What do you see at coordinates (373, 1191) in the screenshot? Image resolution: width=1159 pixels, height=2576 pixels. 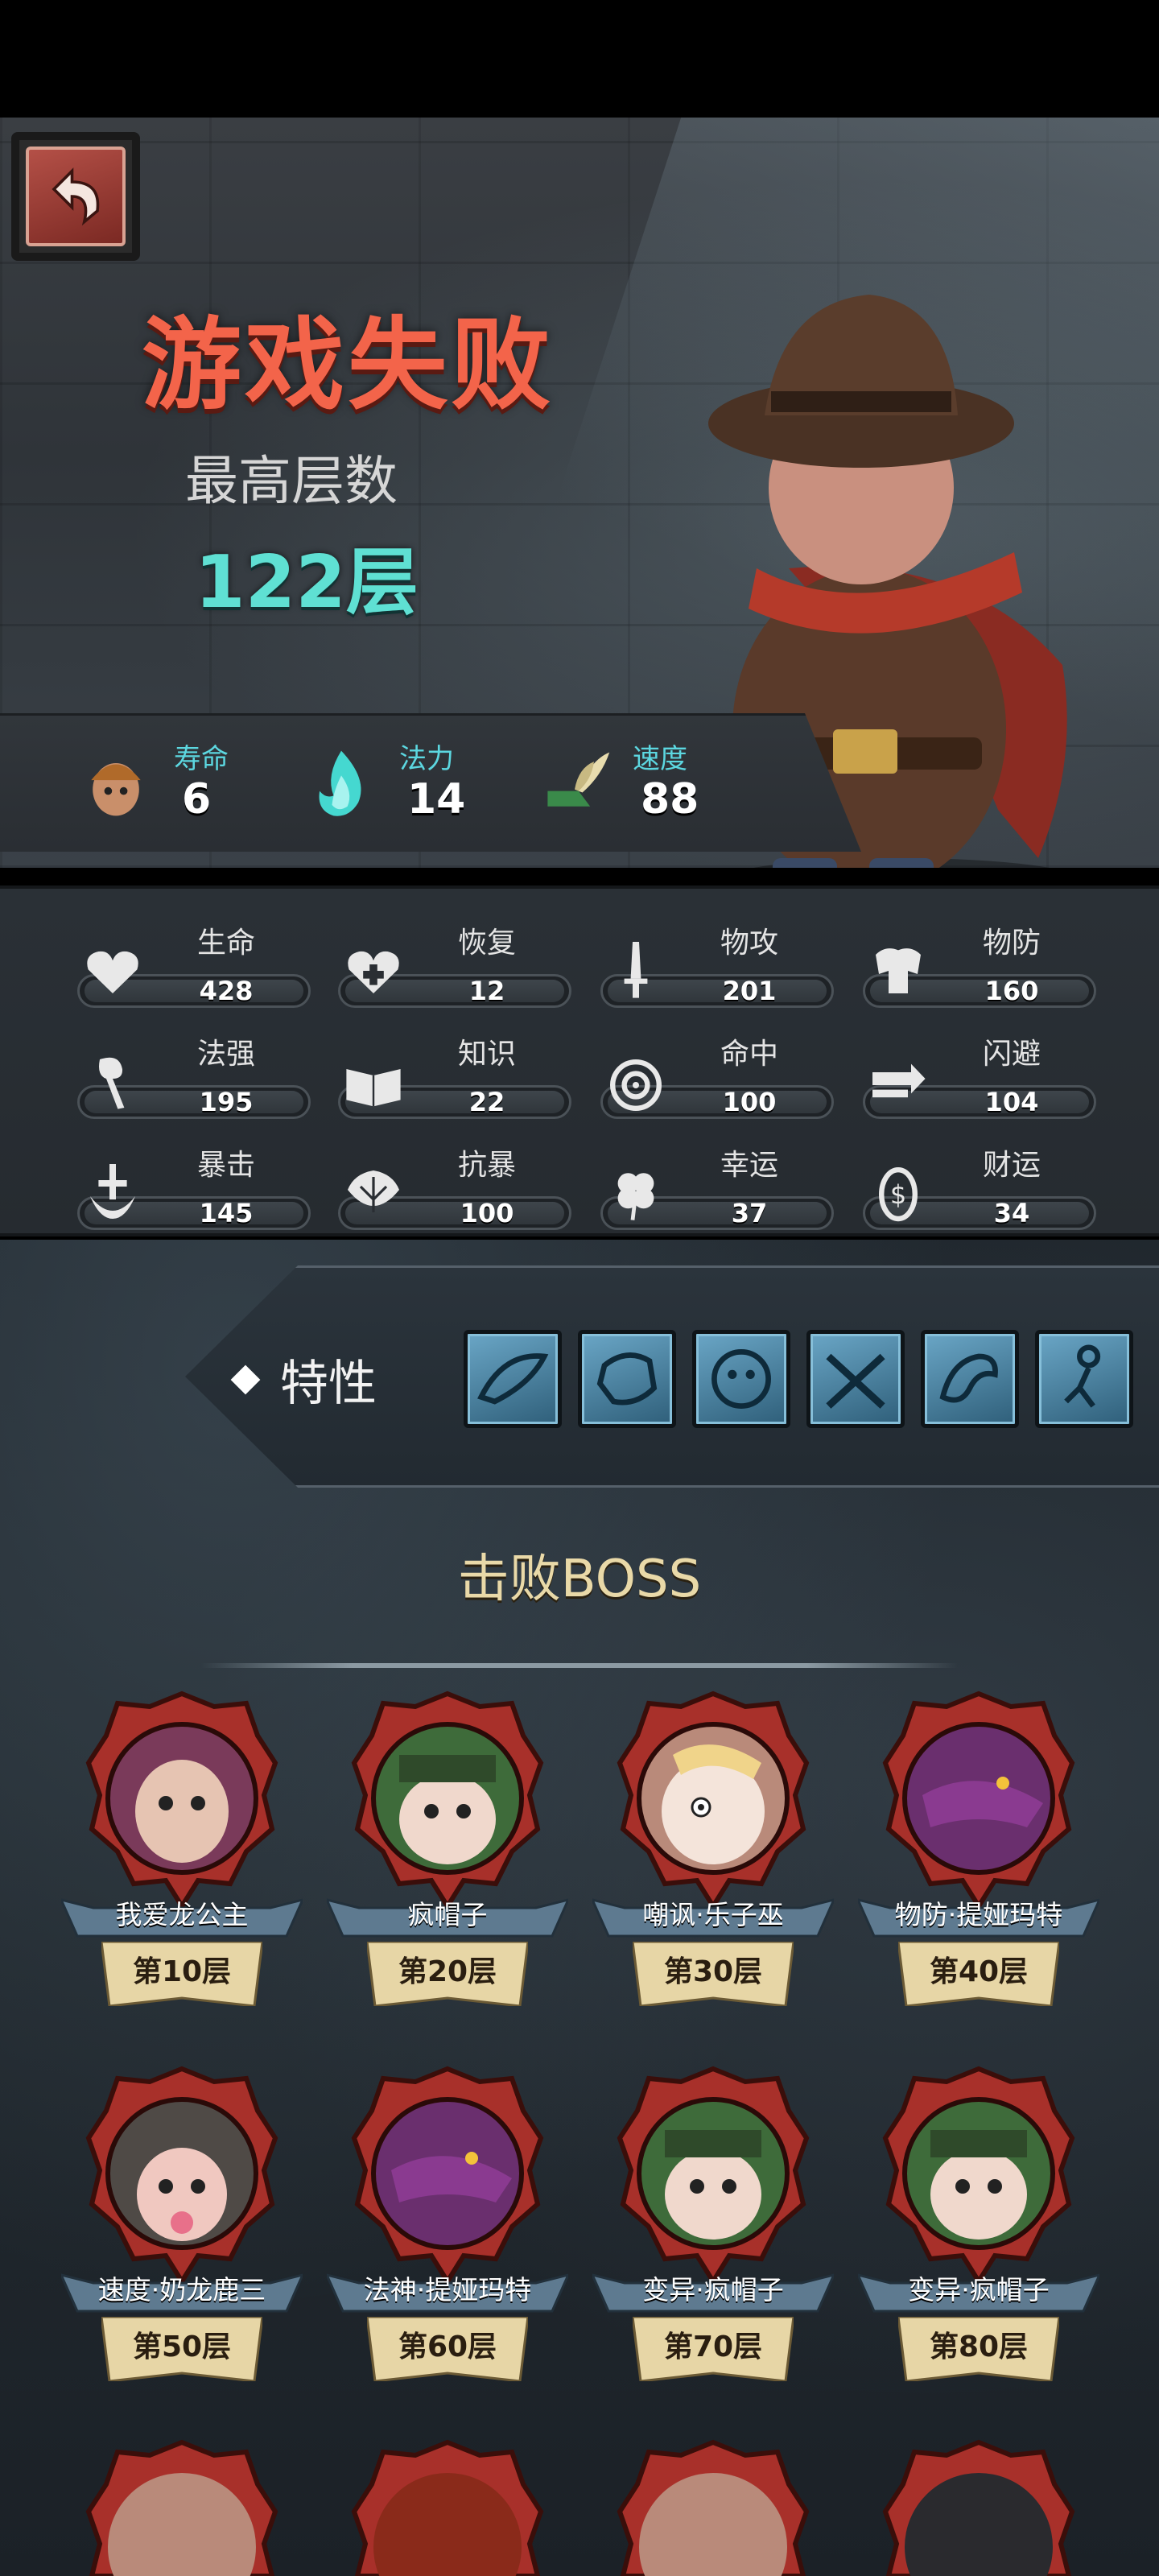 I see `shield-leaf-icon` at bounding box center [373, 1191].